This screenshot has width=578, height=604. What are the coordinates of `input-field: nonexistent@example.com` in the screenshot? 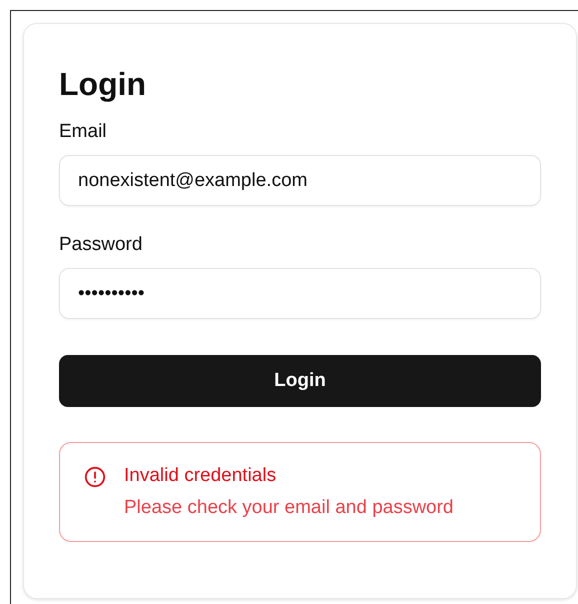 It's located at (300, 180).